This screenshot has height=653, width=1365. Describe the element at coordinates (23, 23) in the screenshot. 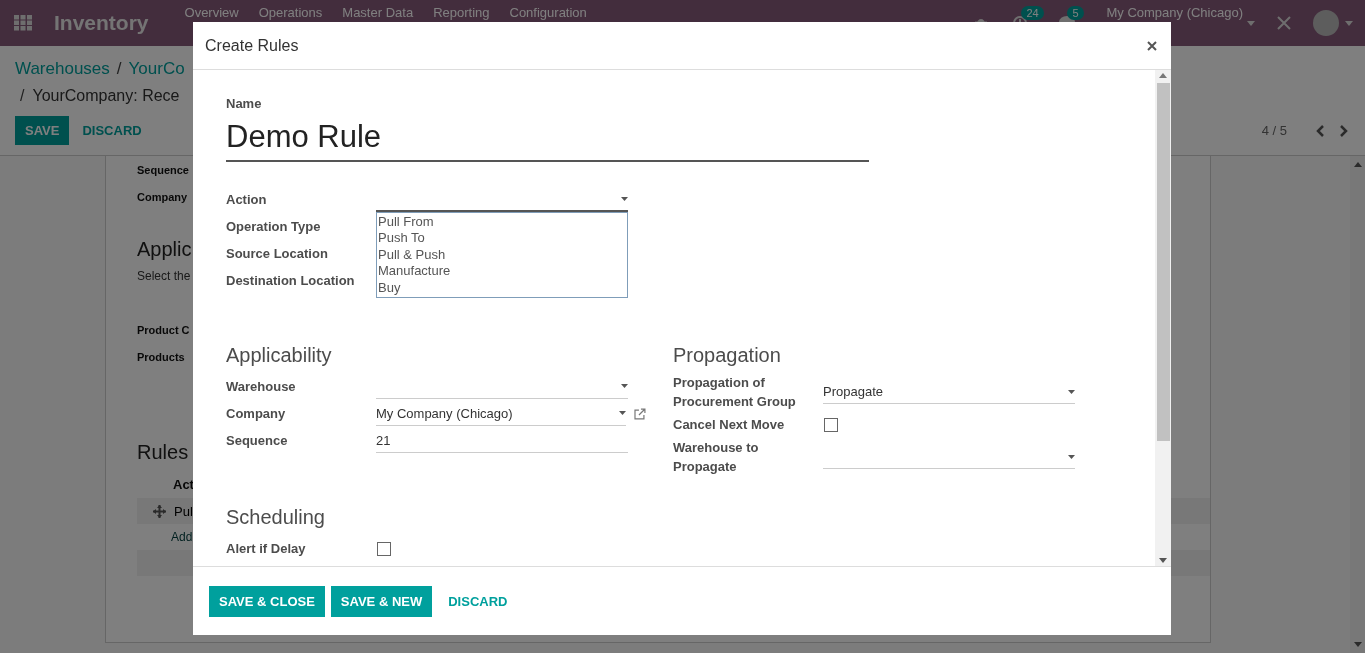

I see `apps-grid-icon` at that location.